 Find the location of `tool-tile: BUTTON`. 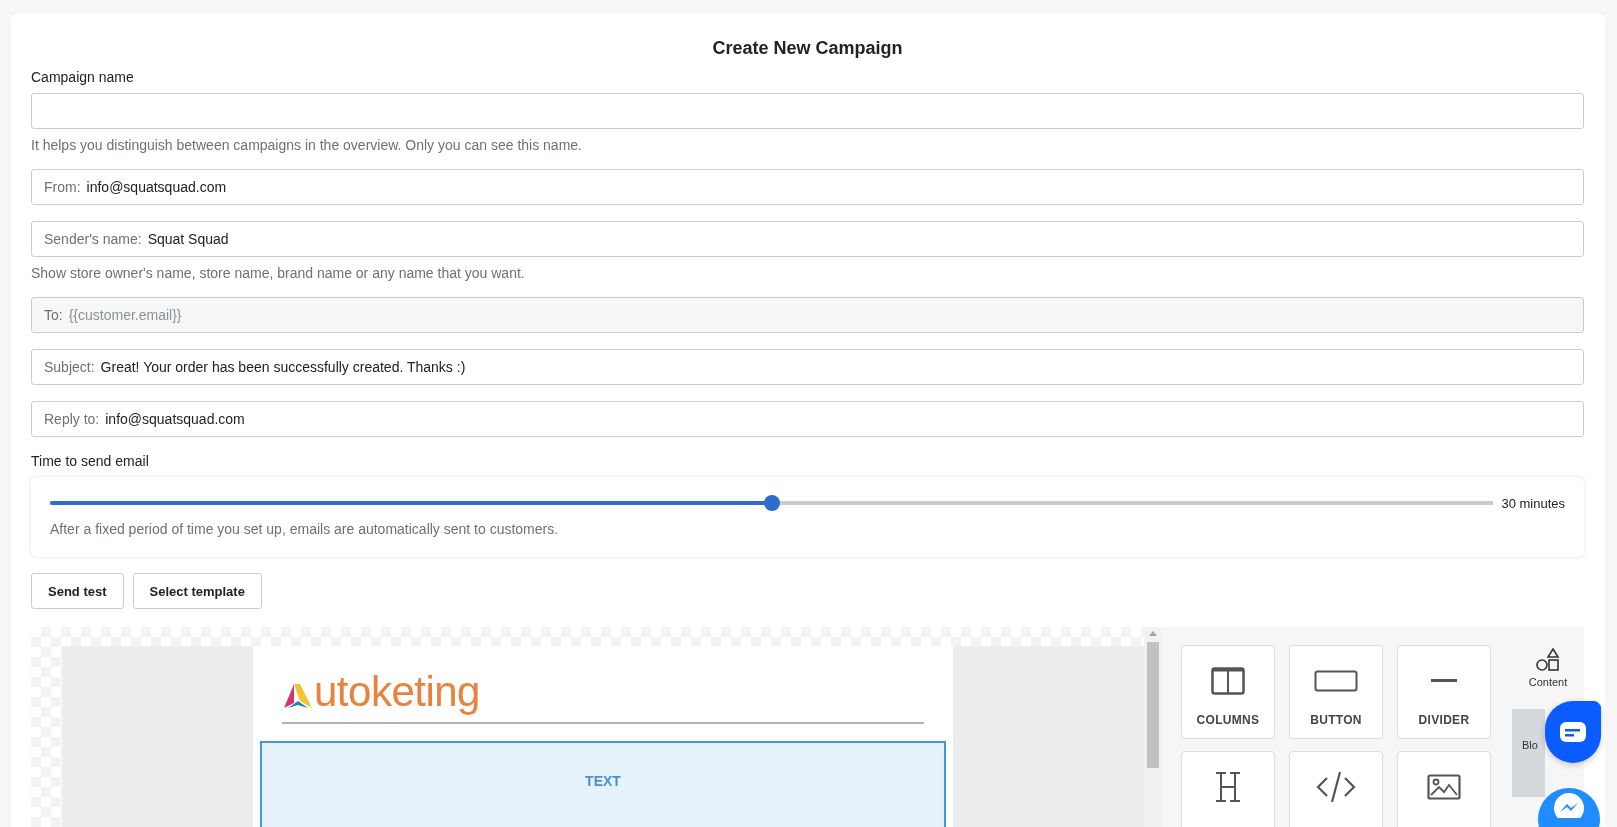

tool-tile: BUTTON is located at coordinates (1336, 692).